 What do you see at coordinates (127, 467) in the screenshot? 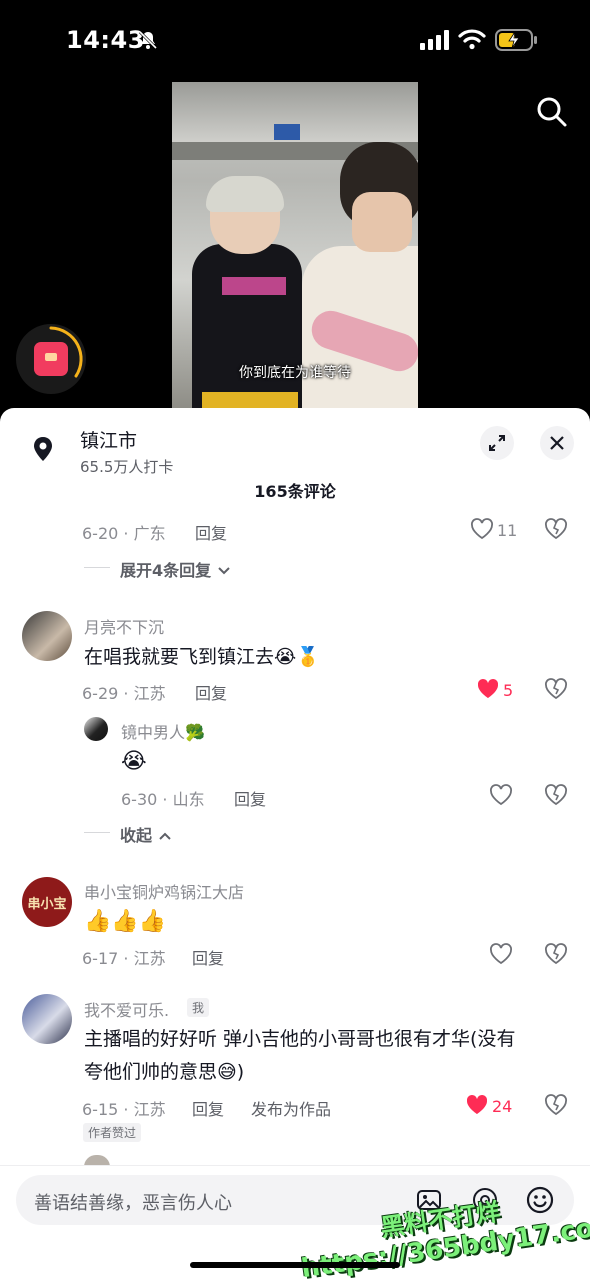
I see `location-checkins: 65.5万人打卡` at bounding box center [127, 467].